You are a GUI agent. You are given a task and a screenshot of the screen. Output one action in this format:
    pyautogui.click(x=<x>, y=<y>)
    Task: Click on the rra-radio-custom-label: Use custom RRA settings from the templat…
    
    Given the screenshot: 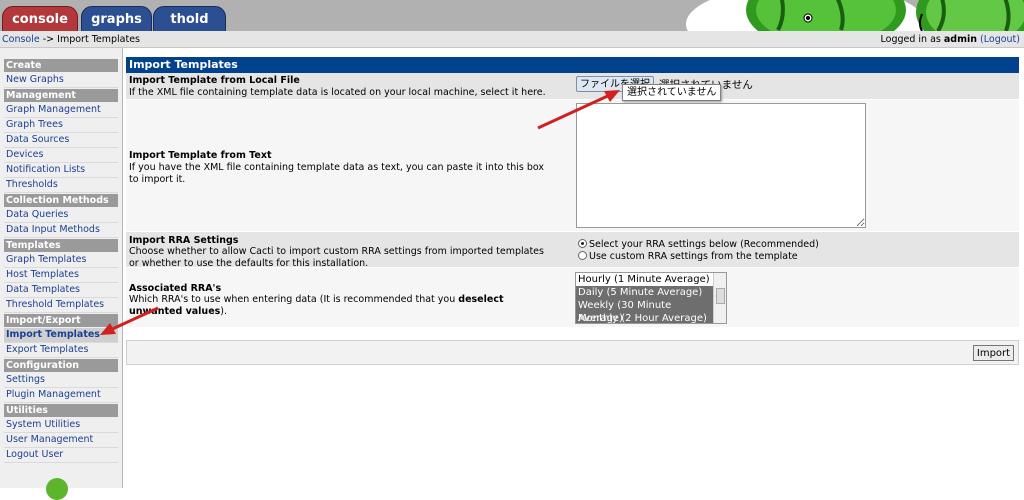 What is the action you would take?
    pyautogui.click(x=693, y=256)
    